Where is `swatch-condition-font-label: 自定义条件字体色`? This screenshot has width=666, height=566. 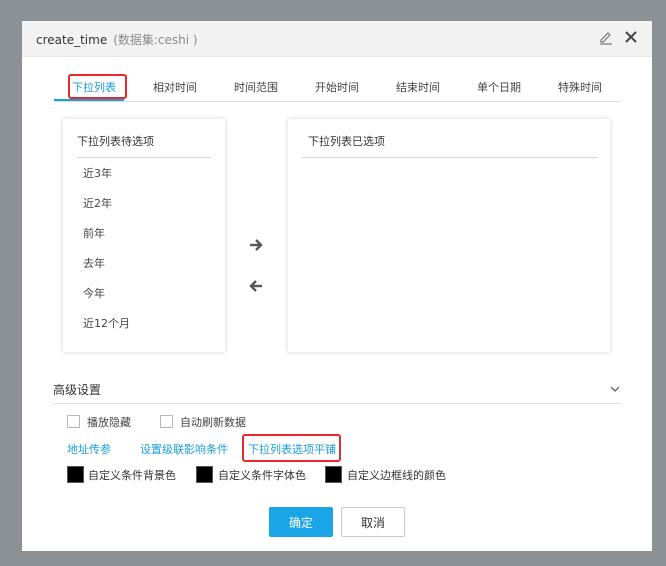 swatch-condition-font-label: 自定义条件字体色 is located at coordinates (262, 475).